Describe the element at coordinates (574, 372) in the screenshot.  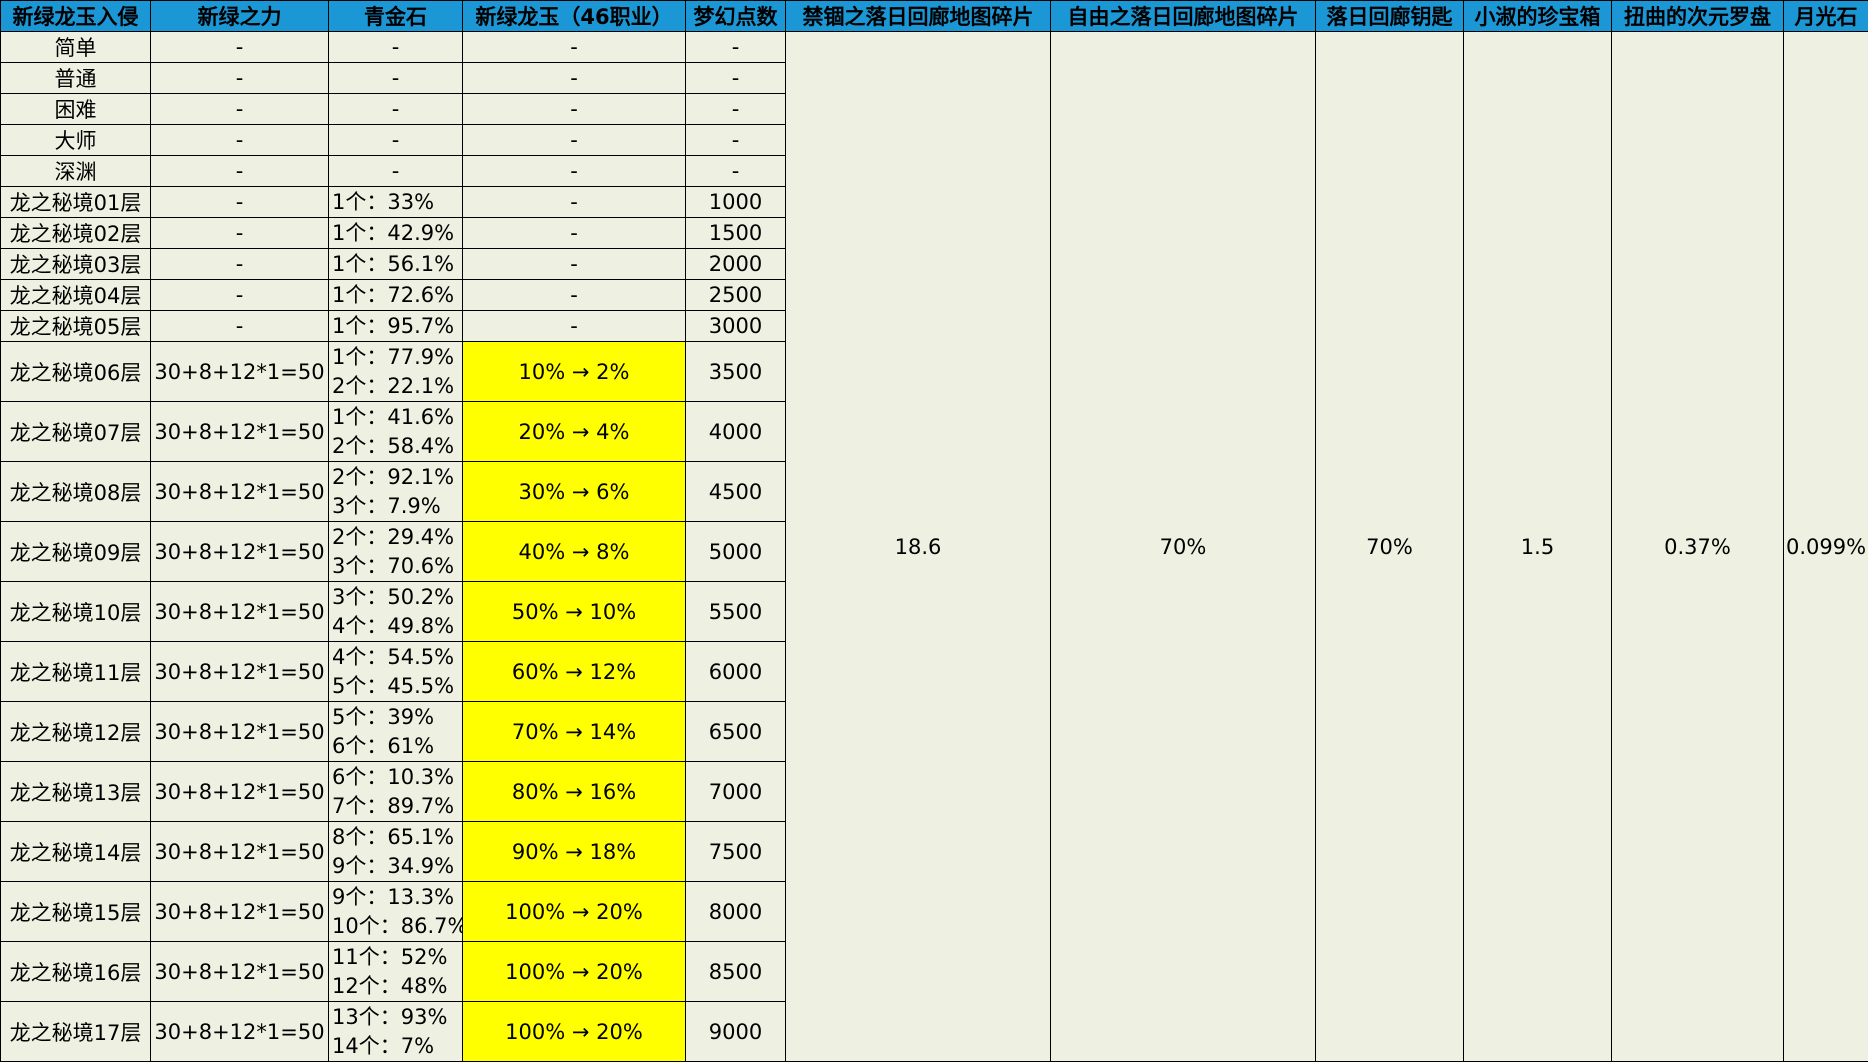
I see `jade-cell: 10% → 2%` at that location.